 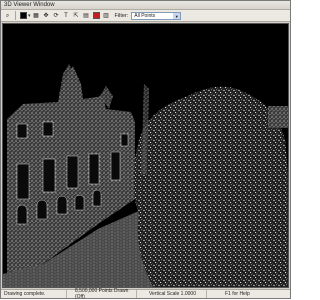 What do you see at coordinates (237, 294) in the screenshot?
I see `status-help: F1 for Help` at bounding box center [237, 294].